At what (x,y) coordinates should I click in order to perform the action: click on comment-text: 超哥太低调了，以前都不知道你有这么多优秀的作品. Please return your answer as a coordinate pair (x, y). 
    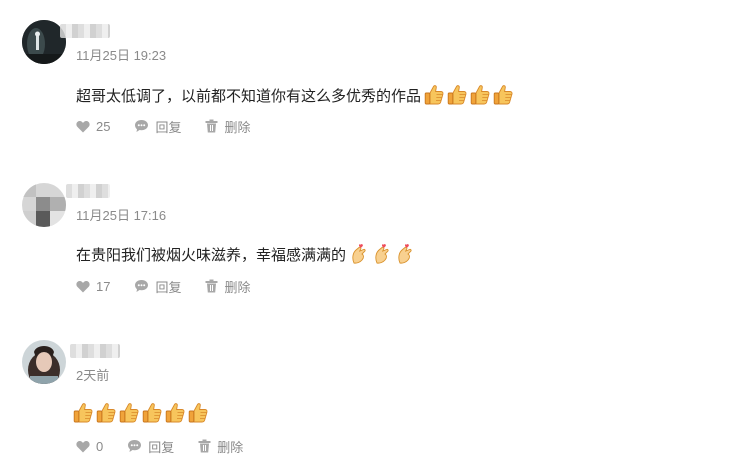
    Looking at the image, I should click on (294, 95).